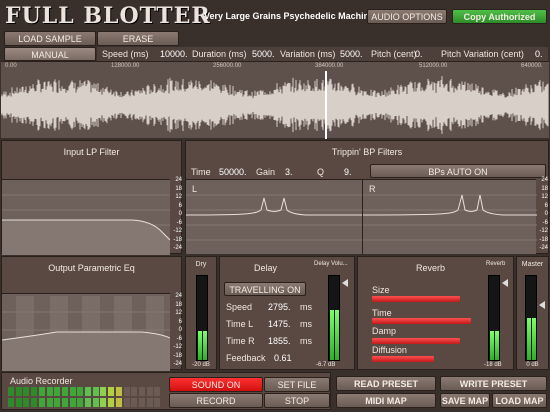  I want to click on sound-on-button: SOUND ON, so click(216, 384).